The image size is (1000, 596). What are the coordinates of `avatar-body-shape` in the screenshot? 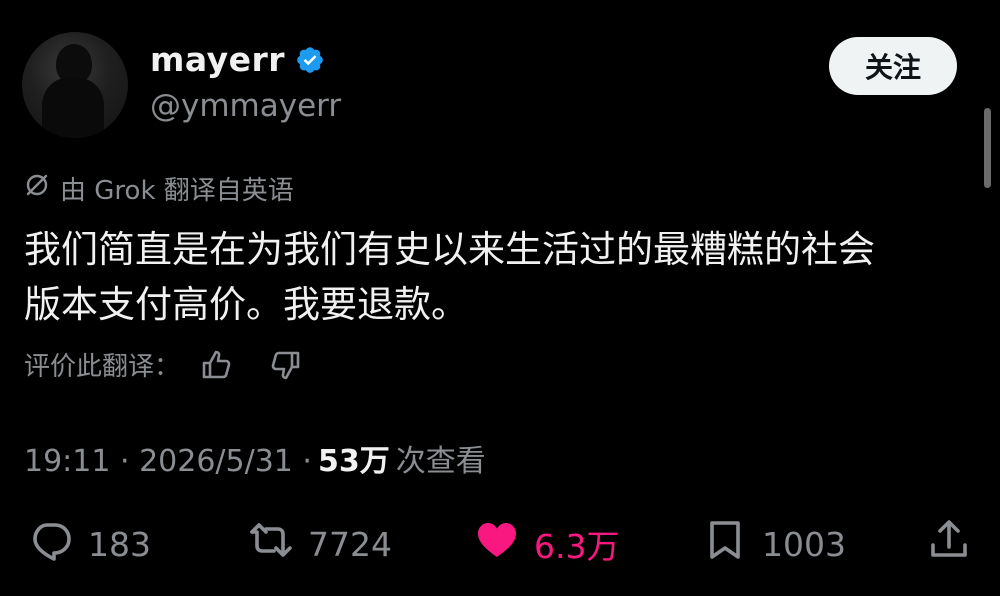 It's located at (73, 108).